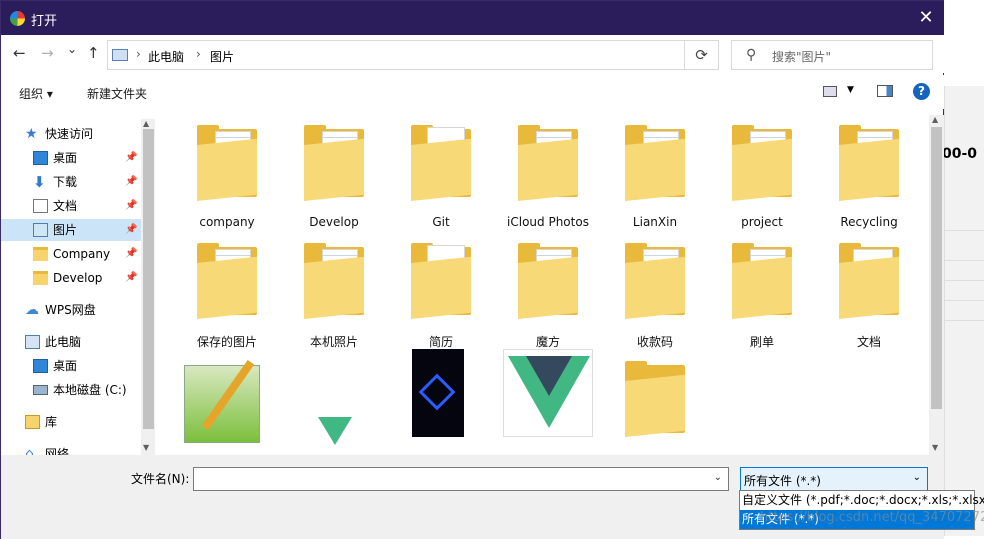 This screenshot has width=984, height=539. I want to click on file-list-scrollbar: ▲ ▼, so click(936, 285).